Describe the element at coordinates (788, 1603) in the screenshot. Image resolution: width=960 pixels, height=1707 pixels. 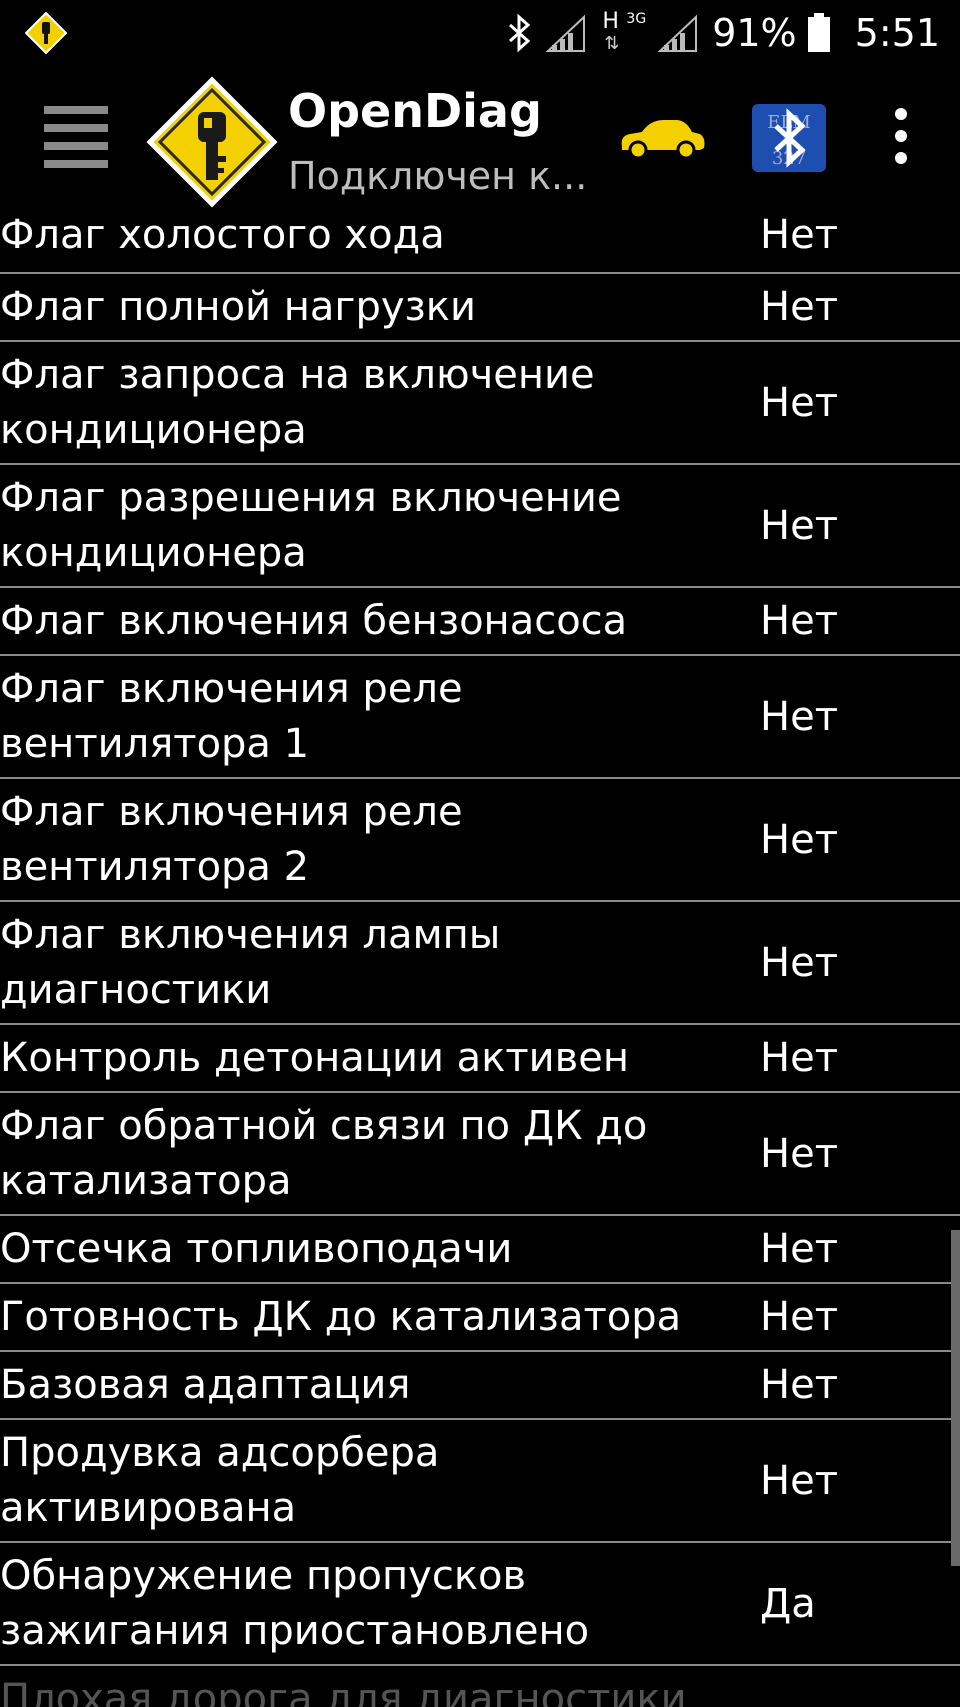
I see `parameter-value: Да` at that location.